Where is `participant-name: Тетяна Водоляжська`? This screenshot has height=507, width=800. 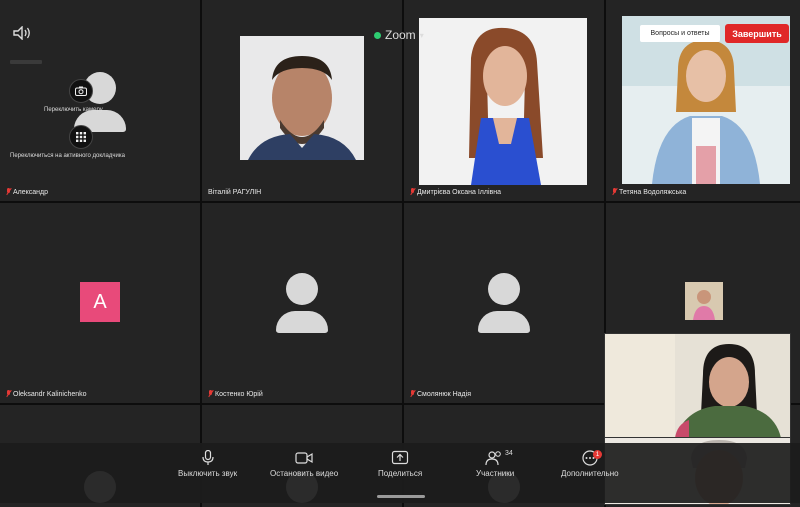 participant-name: Тетяна Водоляжська is located at coordinates (649, 192).